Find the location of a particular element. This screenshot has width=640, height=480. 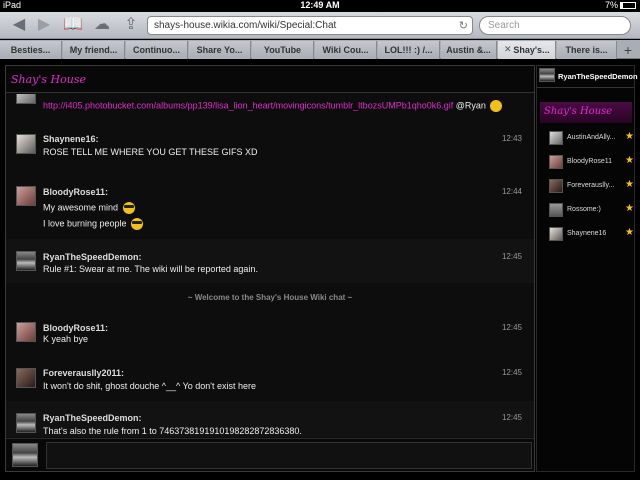

message-time: 12:43 is located at coordinates (511, 138).